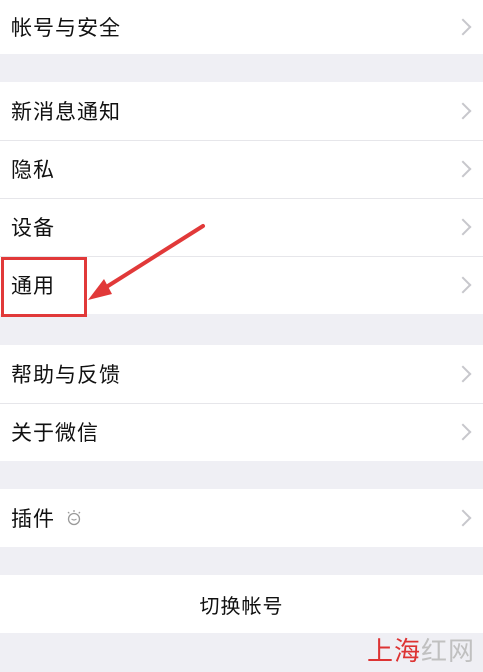 This screenshot has width=483, height=672. What do you see at coordinates (33, 286) in the screenshot?
I see `settings-item-label: 通用` at bounding box center [33, 286].